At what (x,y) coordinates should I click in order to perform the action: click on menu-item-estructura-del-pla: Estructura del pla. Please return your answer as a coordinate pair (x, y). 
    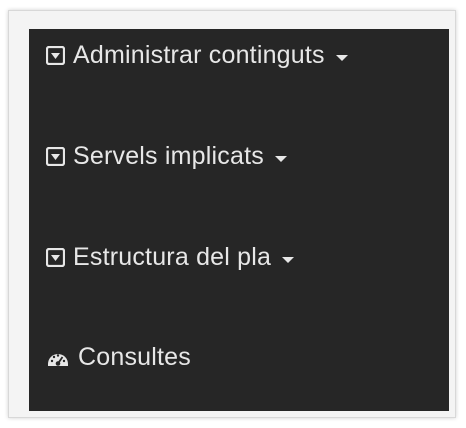
    Looking at the image, I should click on (170, 257).